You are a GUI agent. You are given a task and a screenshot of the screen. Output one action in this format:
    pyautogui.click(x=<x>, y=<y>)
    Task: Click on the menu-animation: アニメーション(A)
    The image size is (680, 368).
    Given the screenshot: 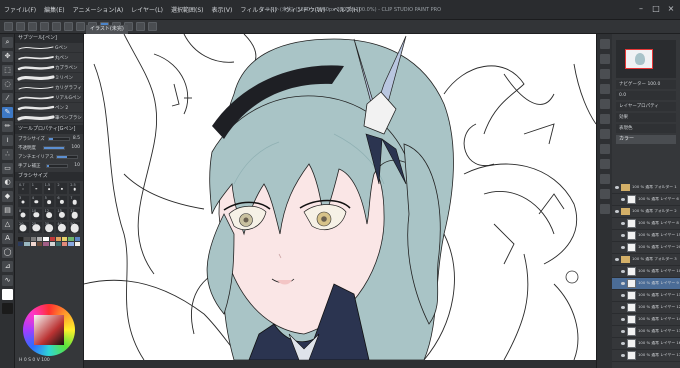 What is the action you would take?
    pyautogui.click(x=98, y=9)
    